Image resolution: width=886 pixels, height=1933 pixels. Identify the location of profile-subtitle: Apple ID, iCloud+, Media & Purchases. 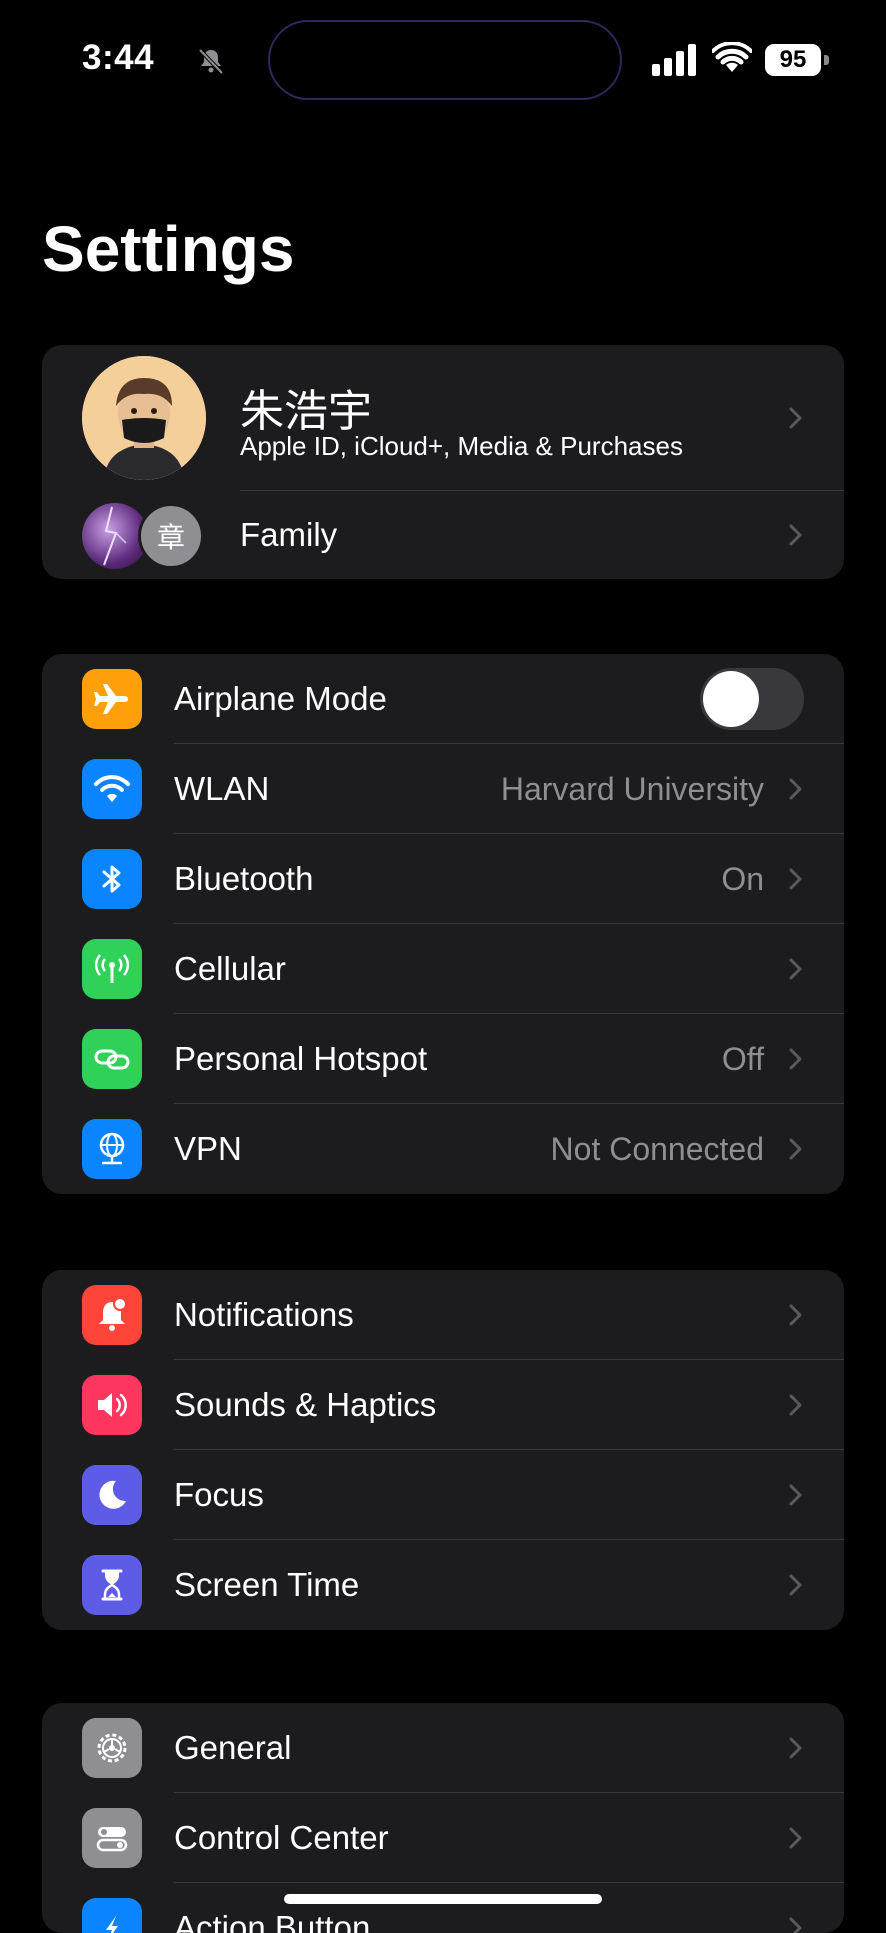
(461, 446).